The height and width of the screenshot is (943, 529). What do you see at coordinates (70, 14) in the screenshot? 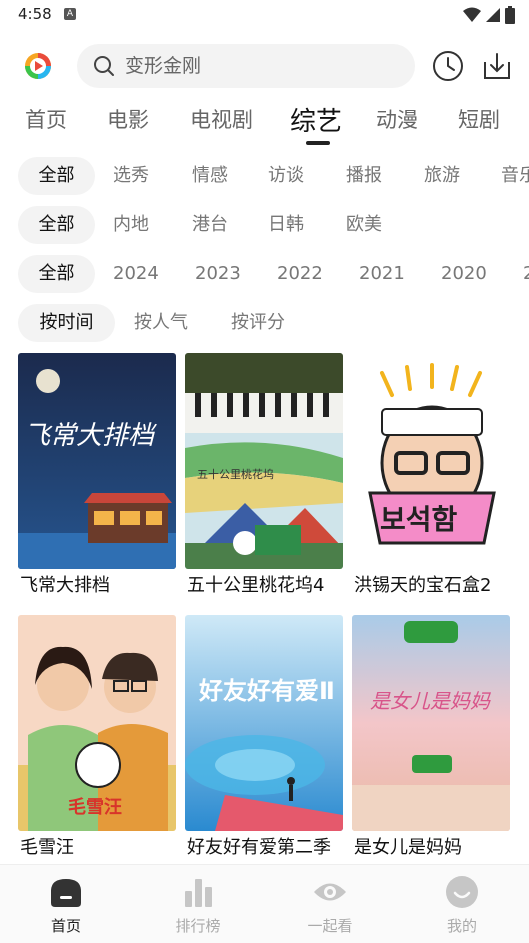
I see `notification-icon: A` at bounding box center [70, 14].